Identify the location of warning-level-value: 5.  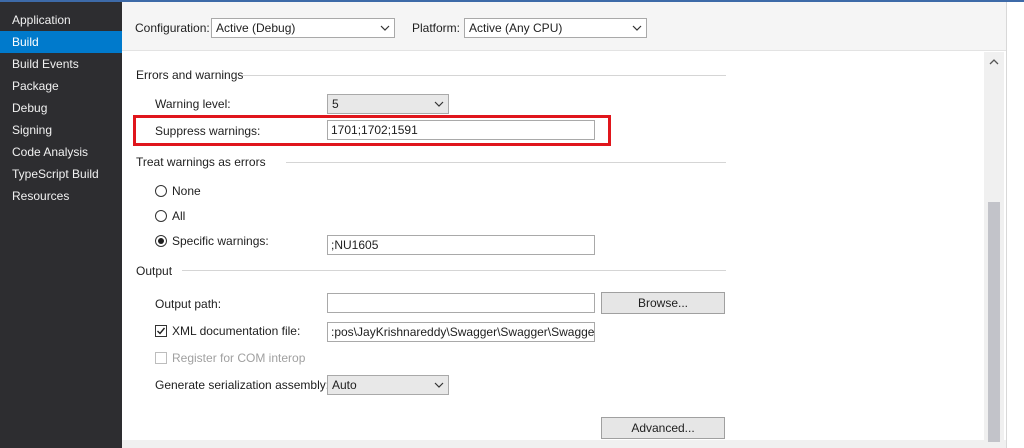
(335, 104).